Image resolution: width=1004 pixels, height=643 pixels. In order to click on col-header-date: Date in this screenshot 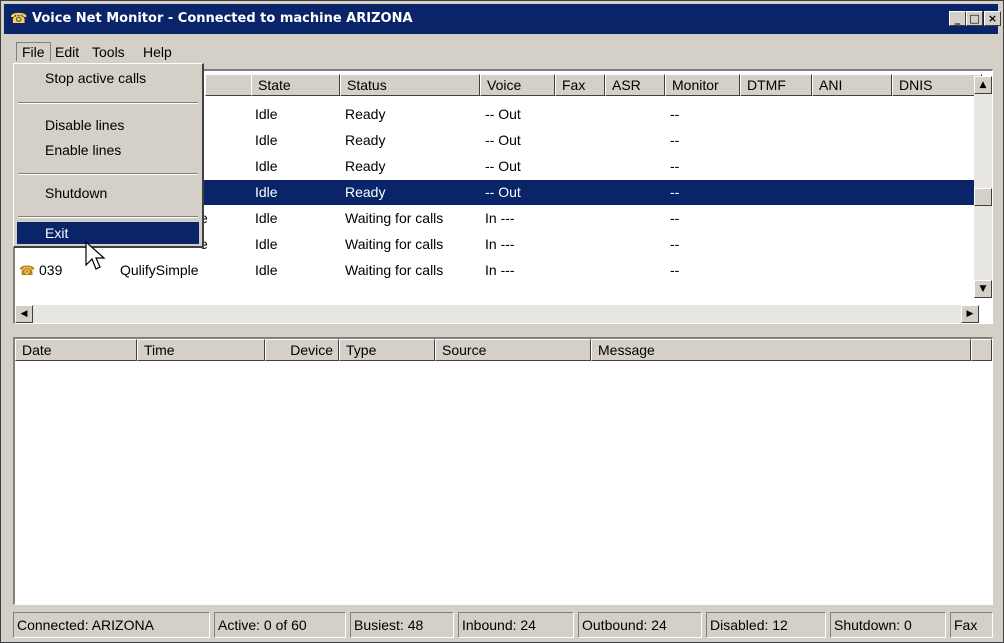, I will do `click(76, 350)`.